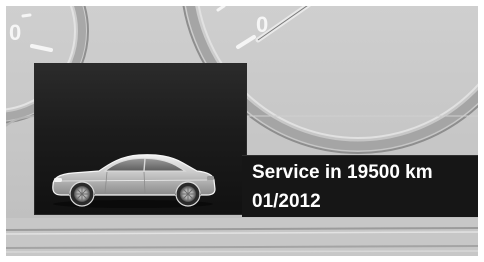 Image resolution: width=484 pixels, height=262 pixels. I want to click on left-gauge-zero-label: 0, so click(15, 32).